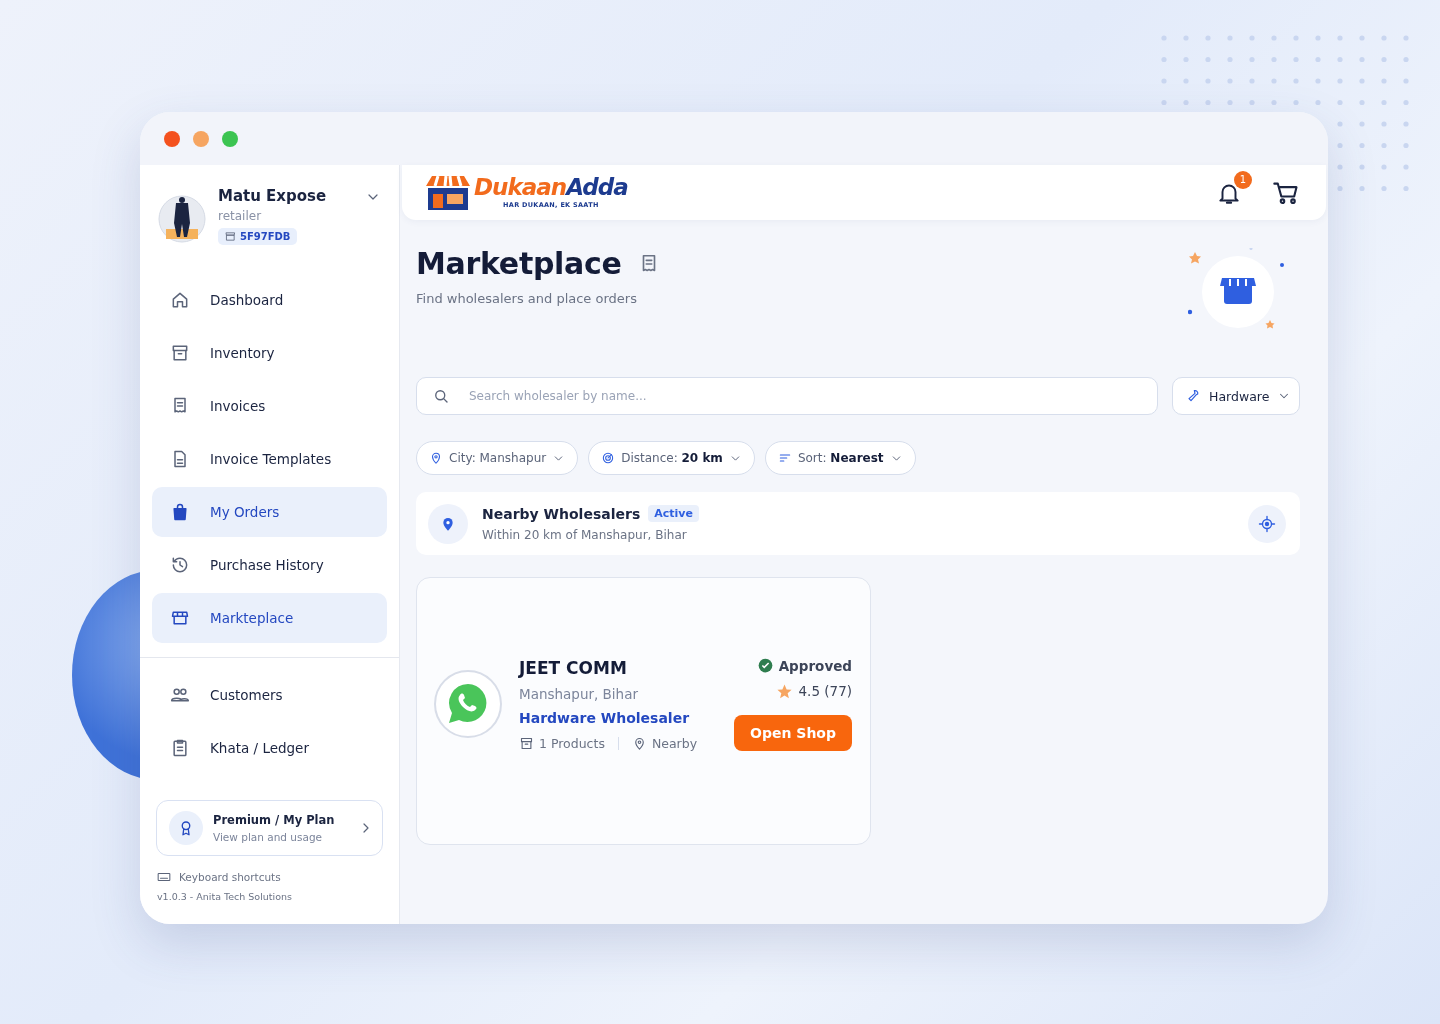  Describe the element at coordinates (240, 216) in the screenshot. I see `user-role: retailer` at that location.